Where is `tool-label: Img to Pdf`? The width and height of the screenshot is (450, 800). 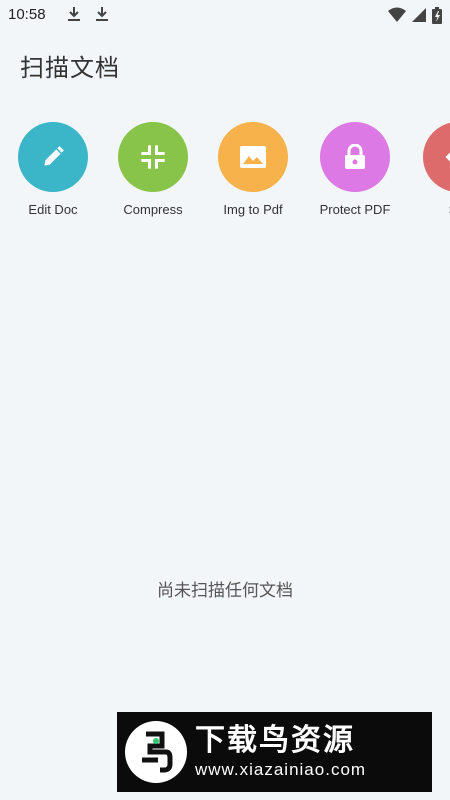 tool-label: Img to Pdf is located at coordinates (253, 209).